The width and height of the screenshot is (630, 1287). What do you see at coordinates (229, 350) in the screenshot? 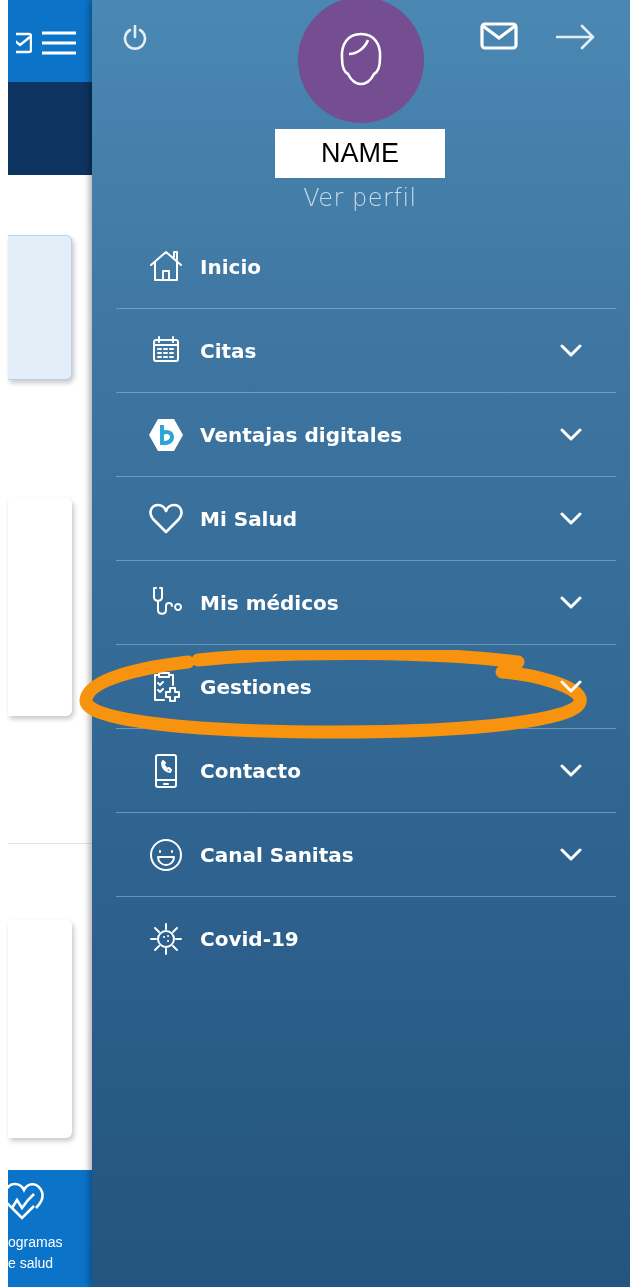
I see `menu-label: Citas` at bounding box center [229, 350].